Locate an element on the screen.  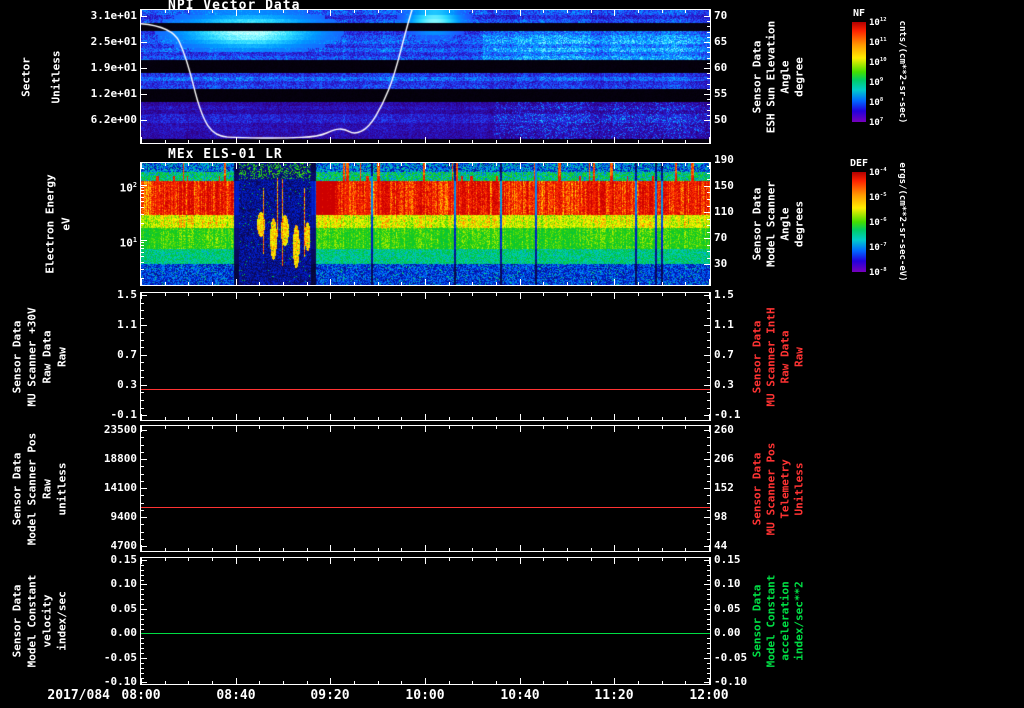
axis-tick-label: 102 is located at coordinates (128, 188).